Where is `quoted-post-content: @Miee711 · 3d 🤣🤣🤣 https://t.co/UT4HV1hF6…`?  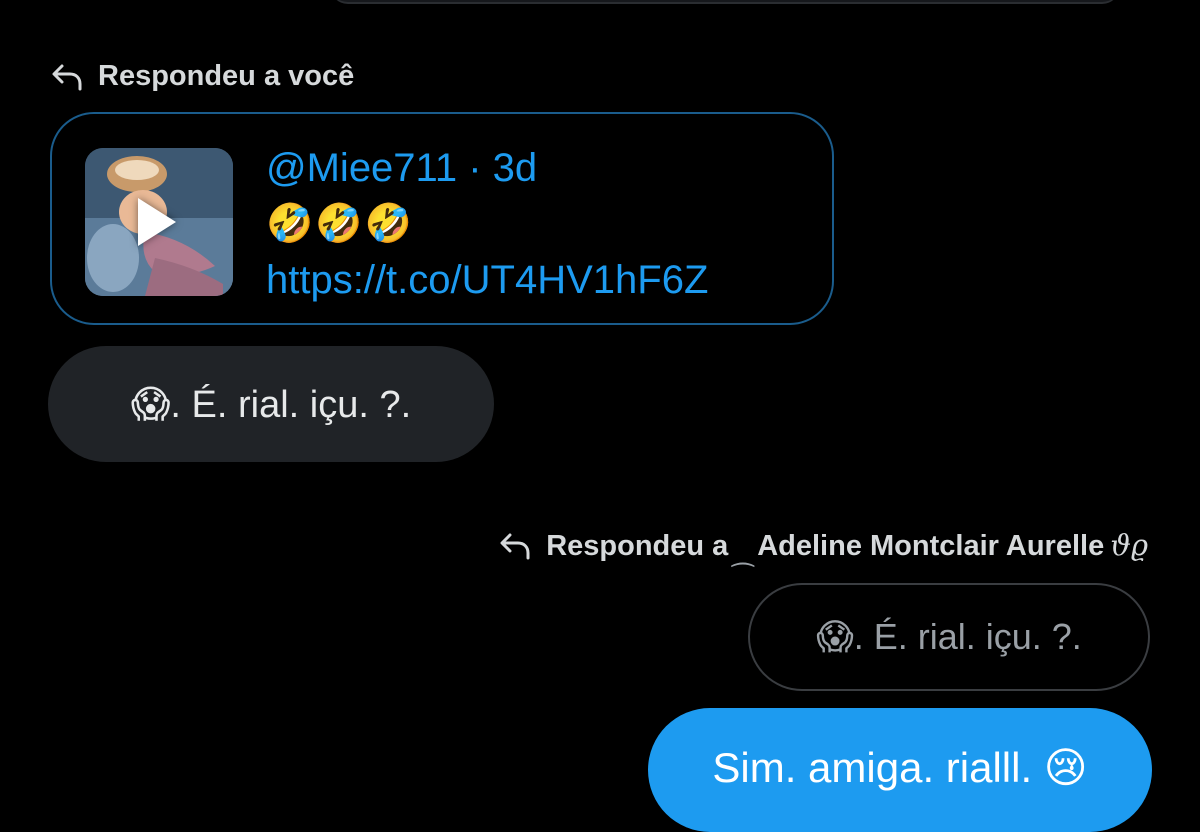 quoted-post-content: @Miee711 · 3d 🤣🤣🤣 https://t.co/UT4HV1hF6… is located at coordinates (487, 224).